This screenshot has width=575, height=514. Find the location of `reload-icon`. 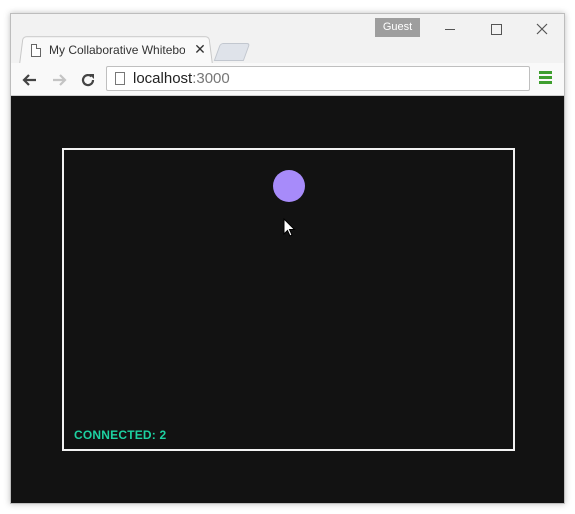

reload-icon is located at coordinates (88, 80).